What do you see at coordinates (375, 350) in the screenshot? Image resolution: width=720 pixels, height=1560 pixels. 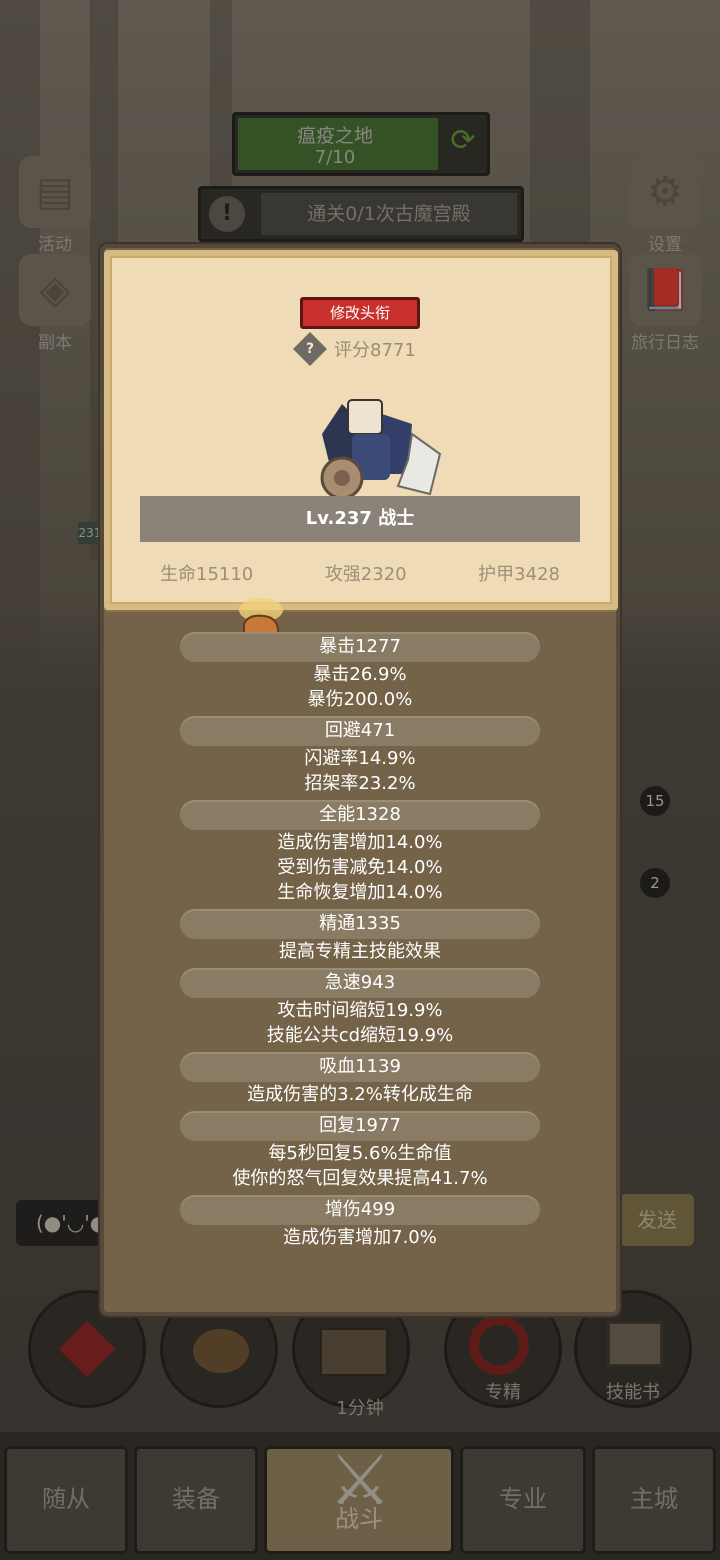 I see `score-text: 评分8771` at bounding box center [375, 350].